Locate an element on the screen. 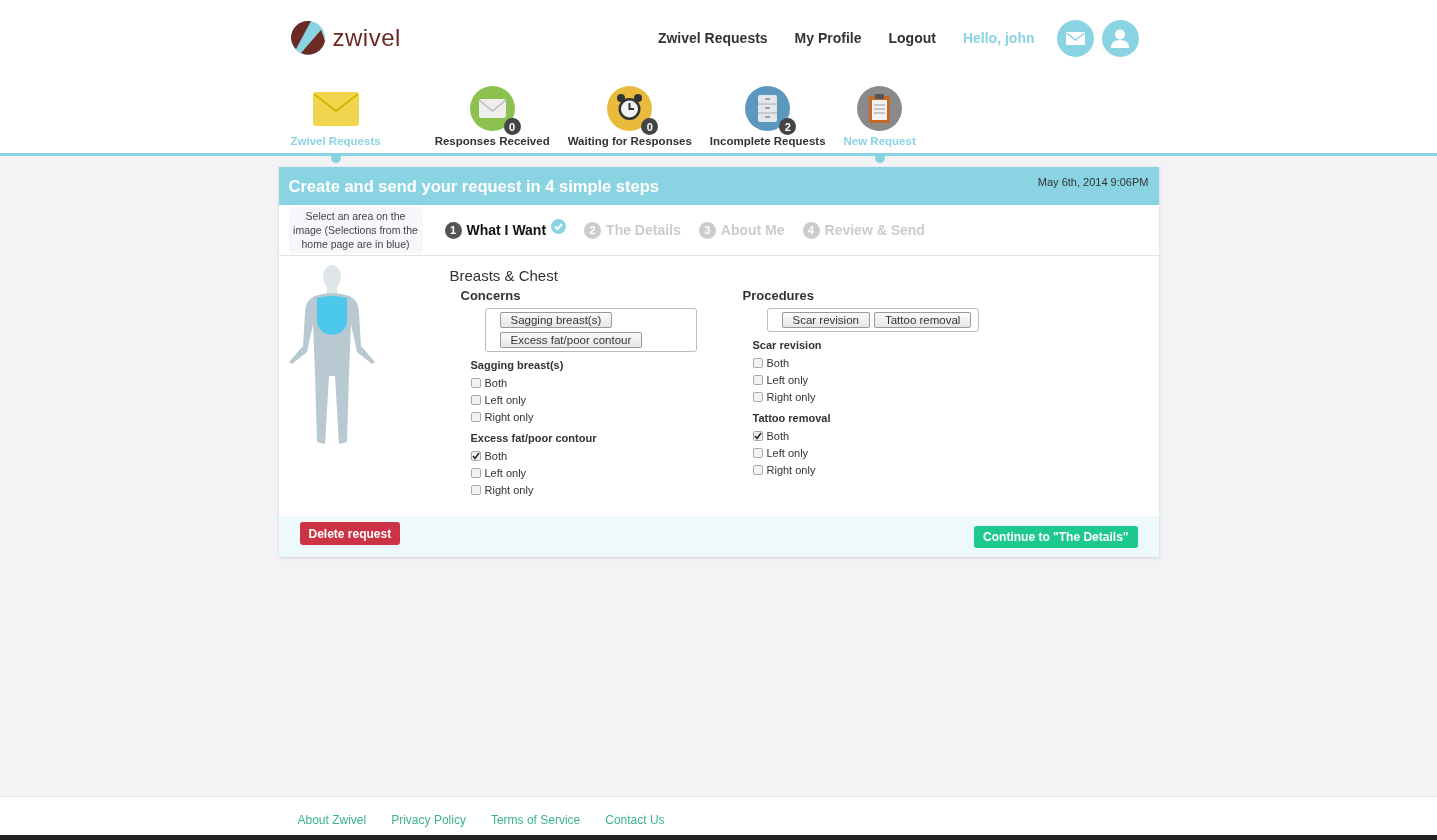  tag-input-field: Scar revision Tattoo removal is located at coordinates (872, 320).